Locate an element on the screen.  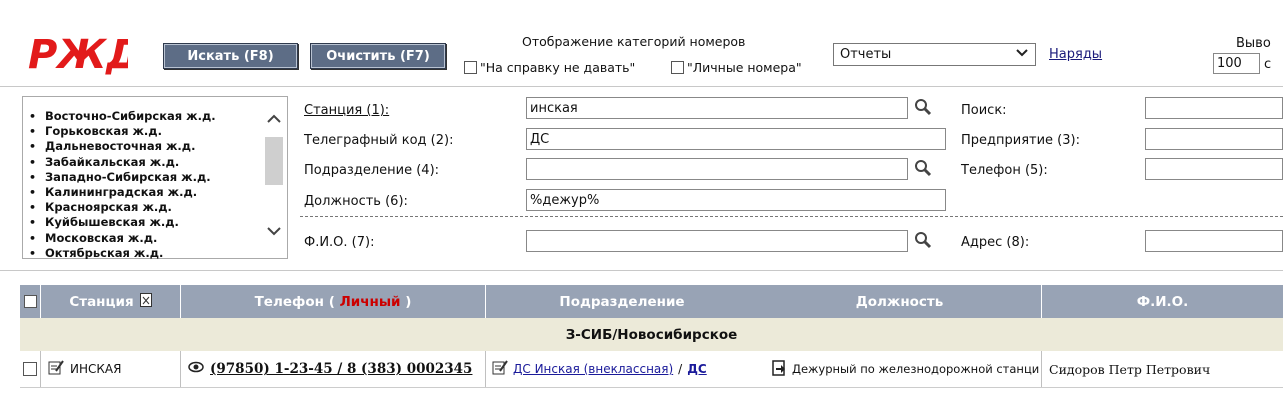
railway-item: Калининградская ж.д. is located at coordinates (158, 192).